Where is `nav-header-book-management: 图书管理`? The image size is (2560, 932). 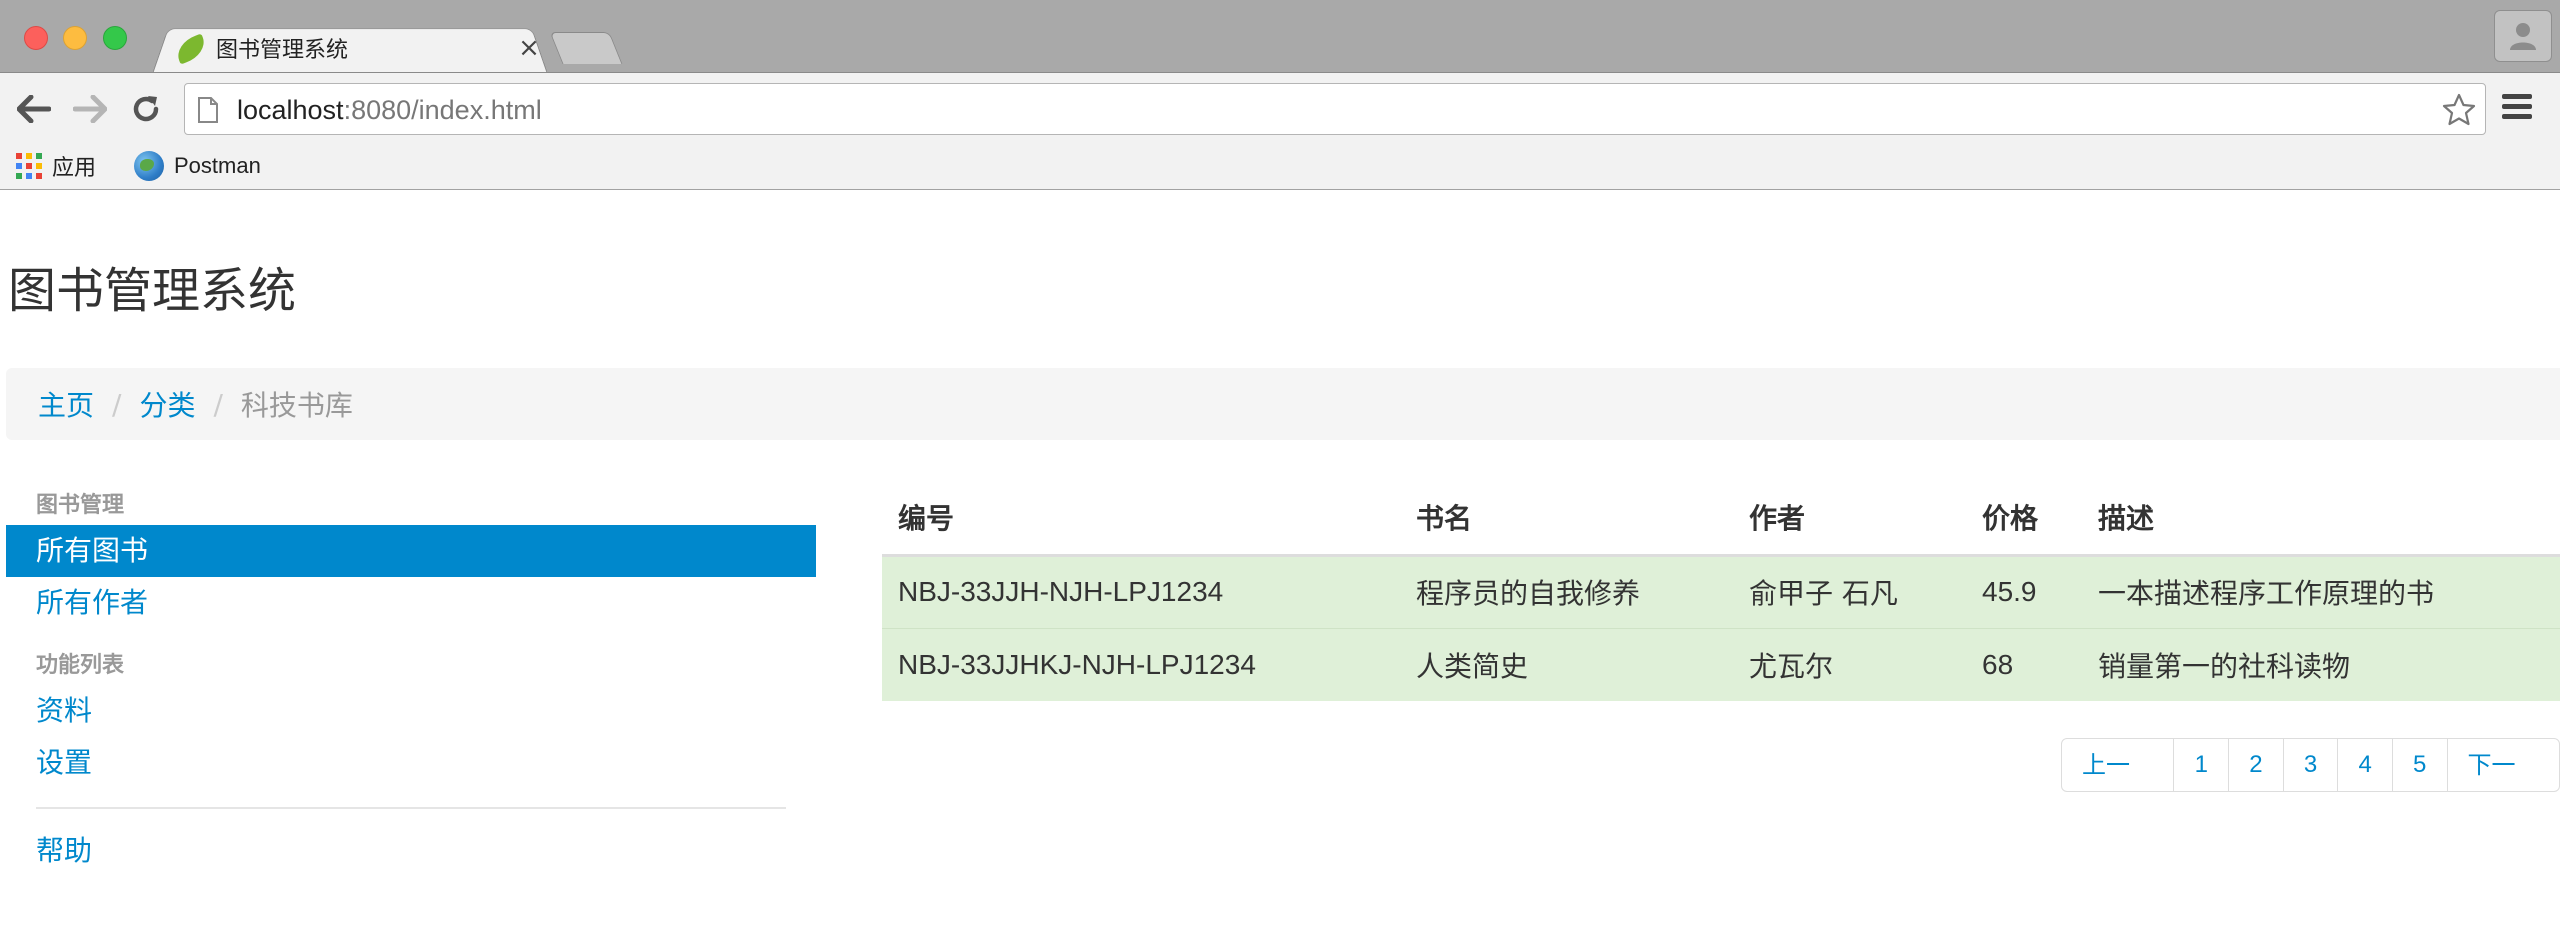 nav-header-book-management: 图书管理 is located at coordinates (80, 505).